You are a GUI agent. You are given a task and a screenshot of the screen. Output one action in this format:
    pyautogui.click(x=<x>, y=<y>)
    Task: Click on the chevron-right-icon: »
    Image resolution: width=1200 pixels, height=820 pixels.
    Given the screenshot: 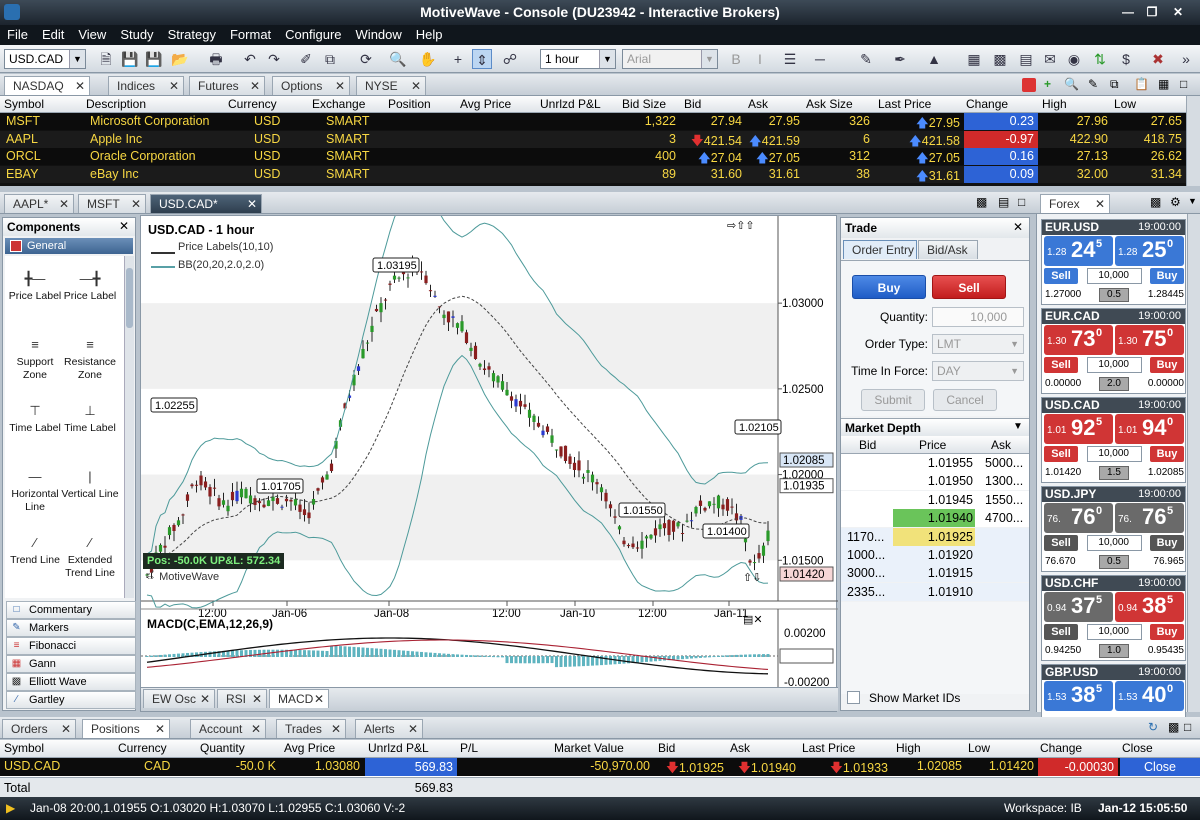 What is the action you would take?
    pyautogui.click(x=1186, y=59)
    